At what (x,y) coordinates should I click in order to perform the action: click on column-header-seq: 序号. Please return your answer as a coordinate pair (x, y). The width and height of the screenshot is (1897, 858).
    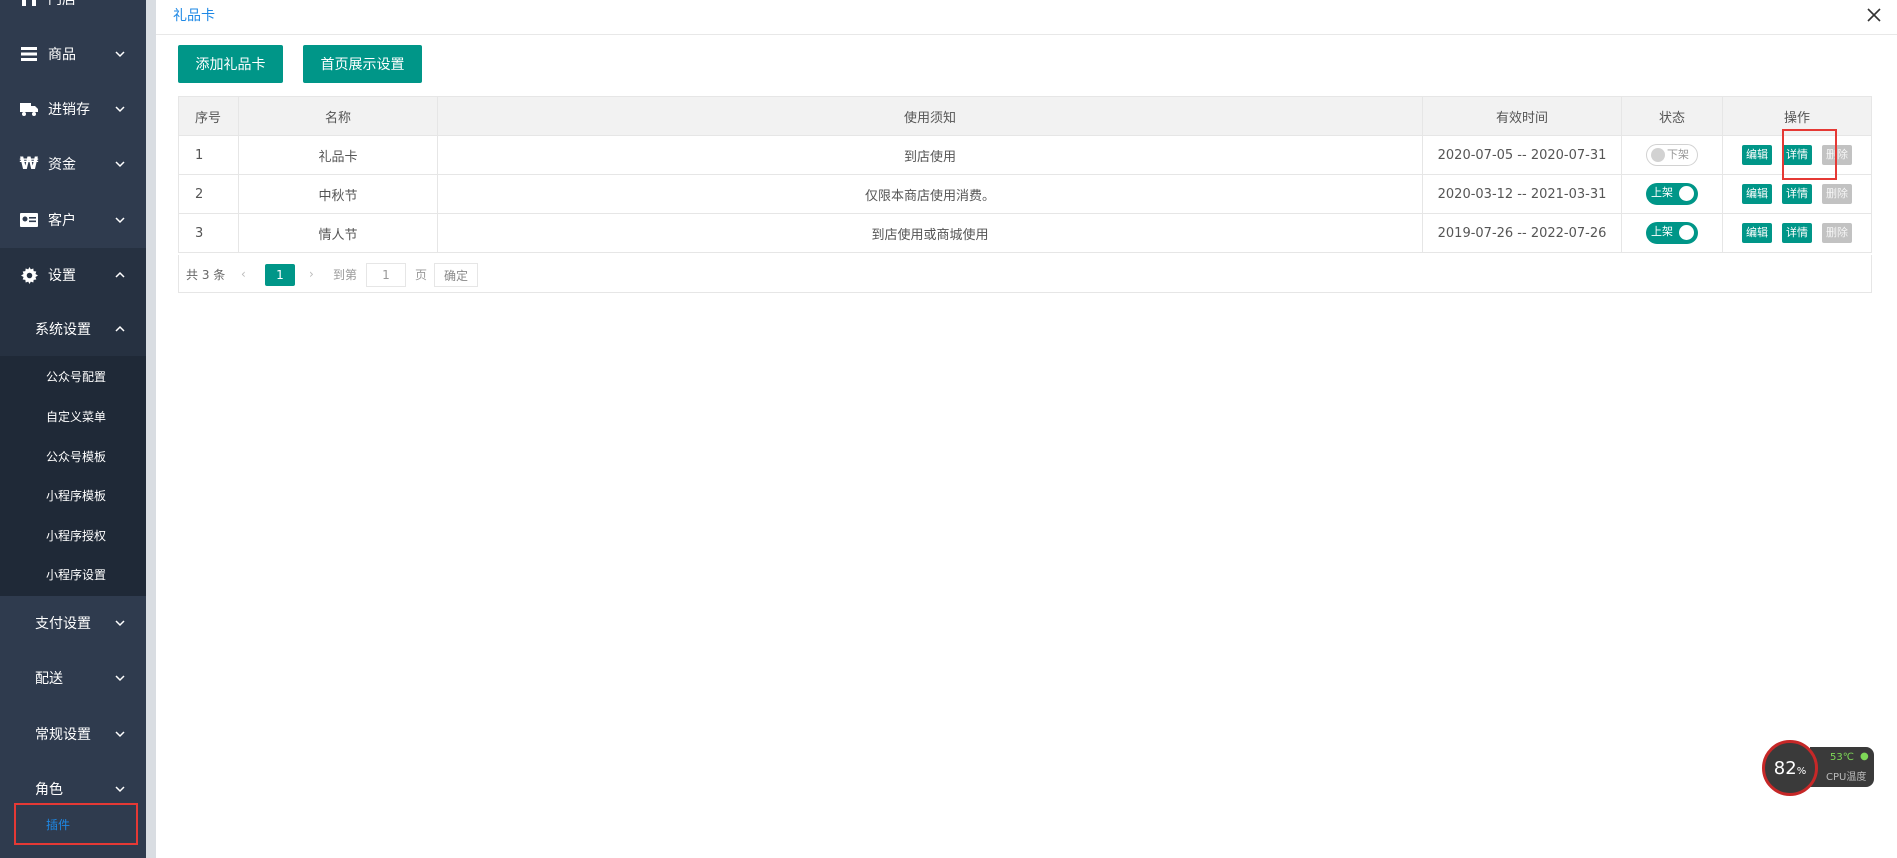
    Looking at the image, I should click on (208, 116).